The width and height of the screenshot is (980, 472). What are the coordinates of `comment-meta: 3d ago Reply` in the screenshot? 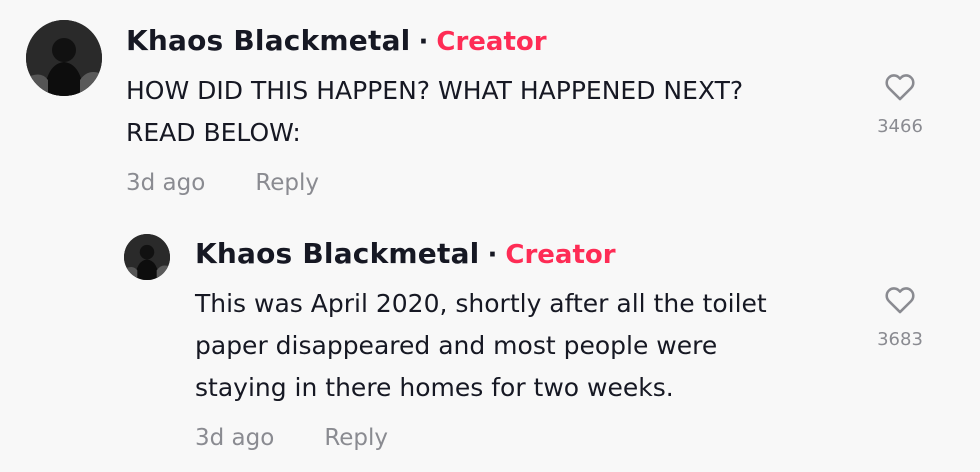 It's located at (222, 183).